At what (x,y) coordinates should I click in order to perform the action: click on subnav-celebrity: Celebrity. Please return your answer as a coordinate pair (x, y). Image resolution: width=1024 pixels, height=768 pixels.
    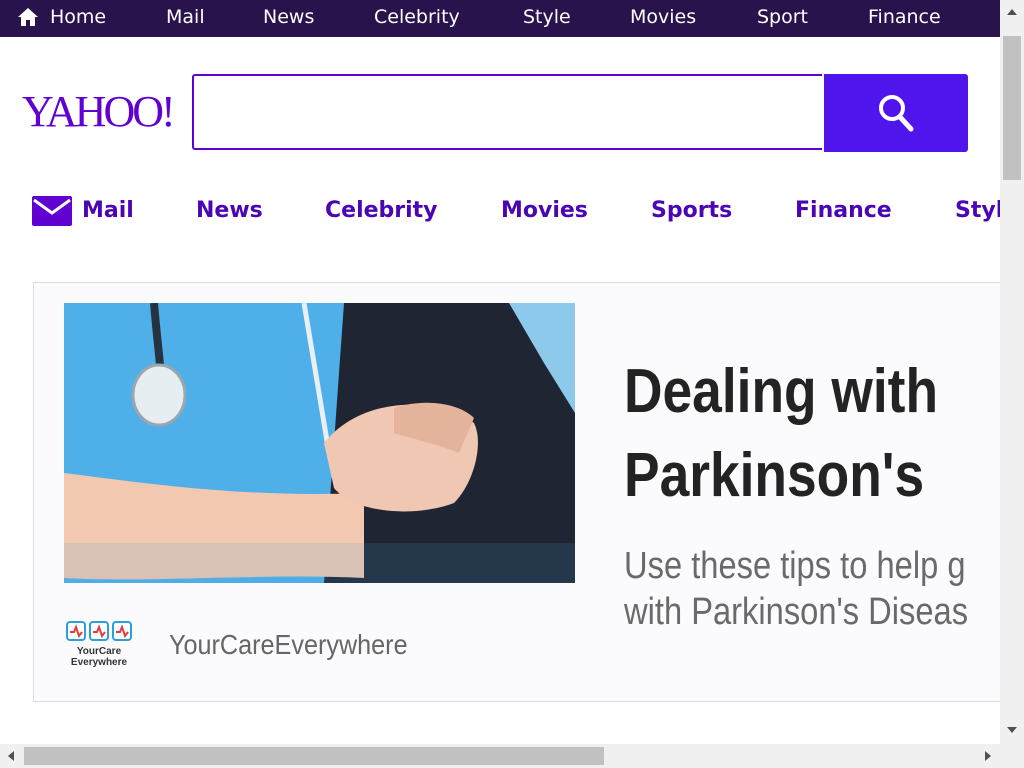
    Looking at the image, I should click on (381, 210).